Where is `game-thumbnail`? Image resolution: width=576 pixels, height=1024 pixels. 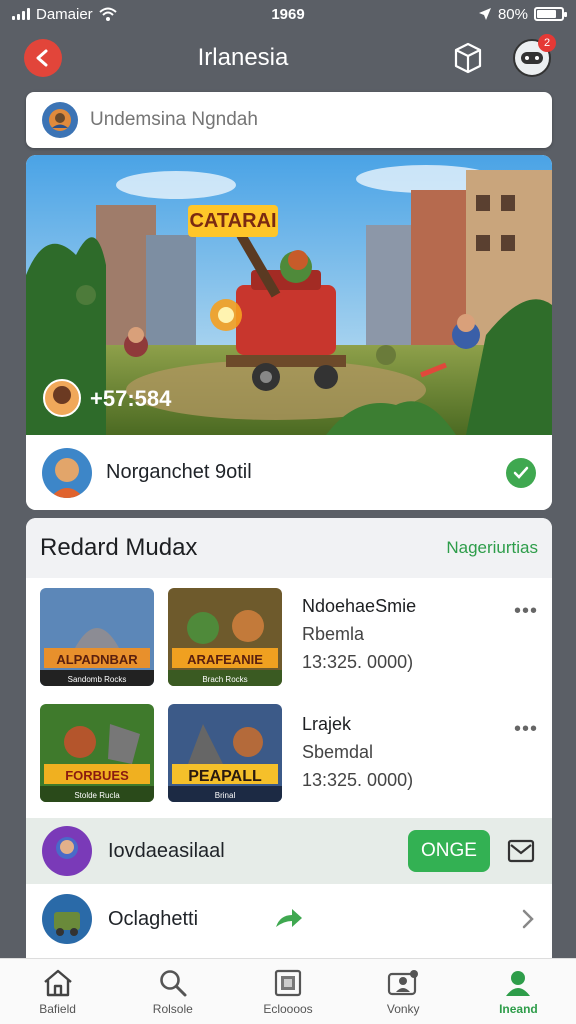 game-thumbnail is located at coordinates (67, 472).